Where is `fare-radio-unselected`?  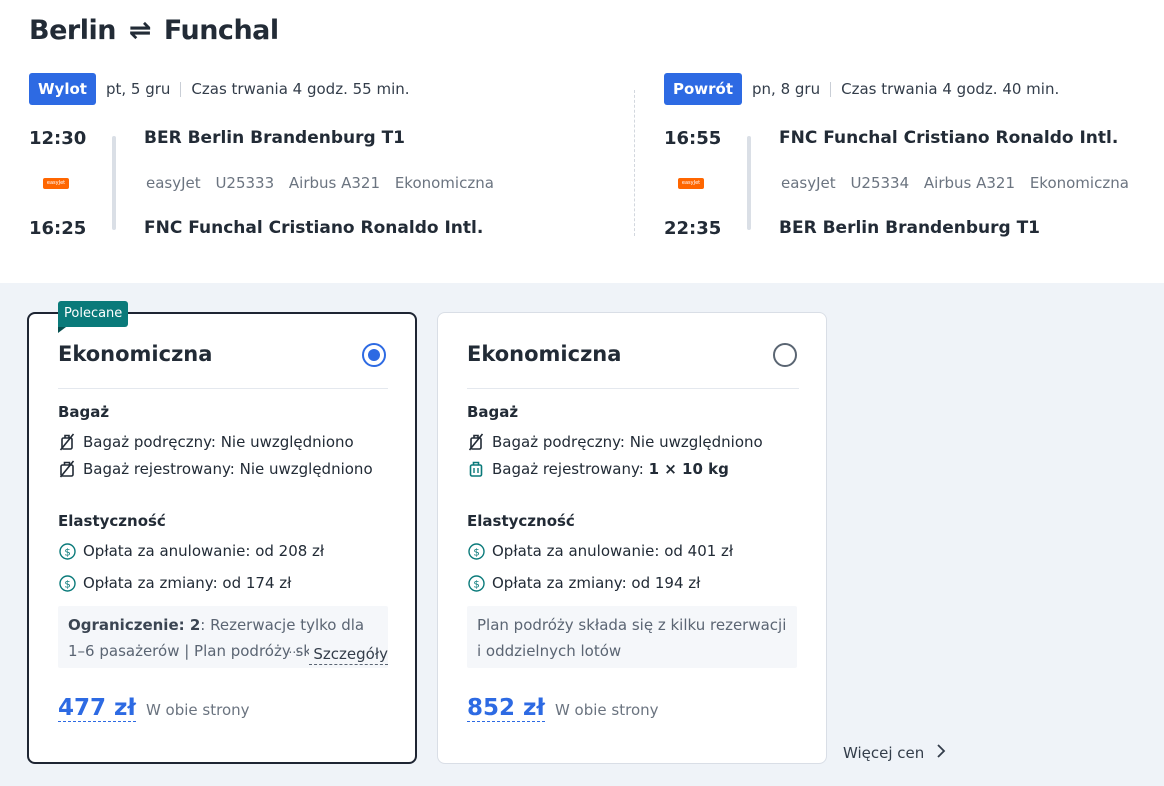
fare-radio-unselected is located at coordinates (785, 355).